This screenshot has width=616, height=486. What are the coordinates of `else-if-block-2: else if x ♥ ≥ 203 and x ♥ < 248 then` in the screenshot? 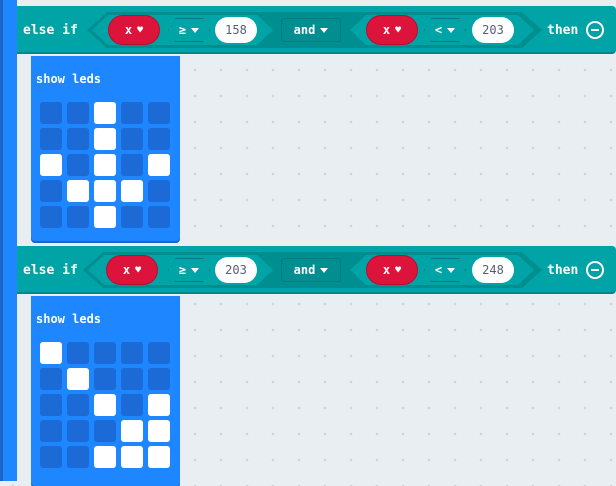 It's located at (316, 270).